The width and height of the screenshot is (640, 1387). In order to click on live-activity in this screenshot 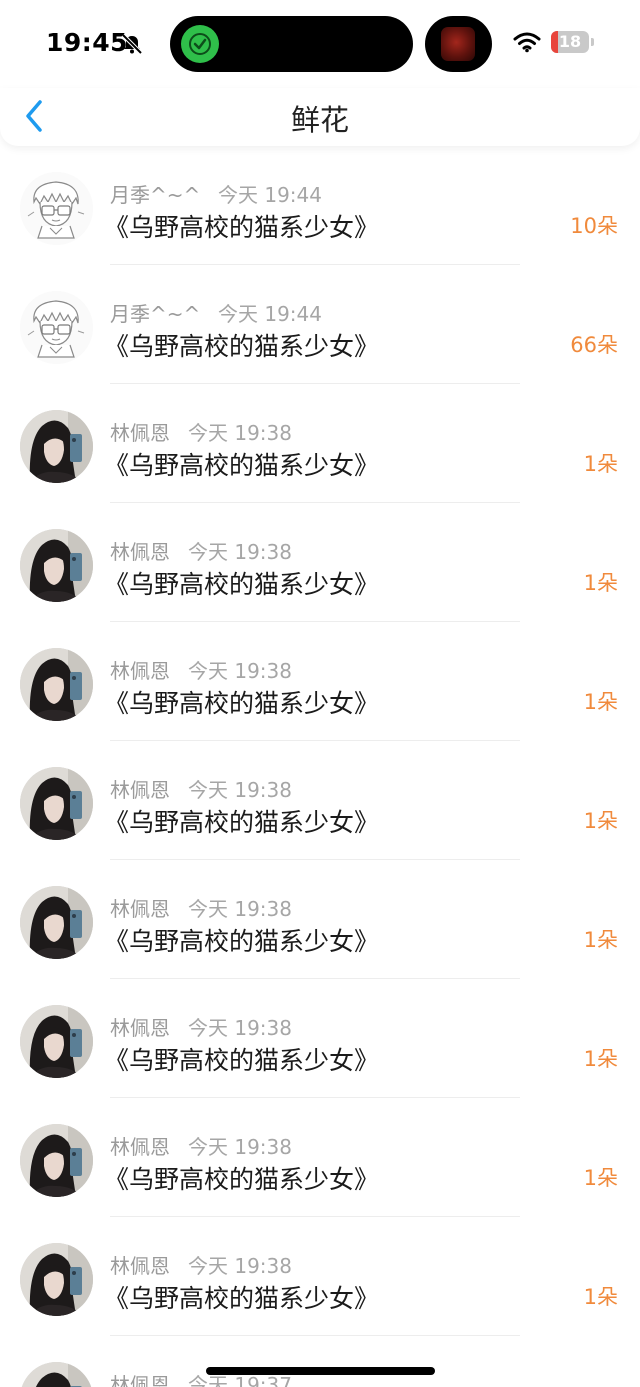, I will do `click(458, 44)`.